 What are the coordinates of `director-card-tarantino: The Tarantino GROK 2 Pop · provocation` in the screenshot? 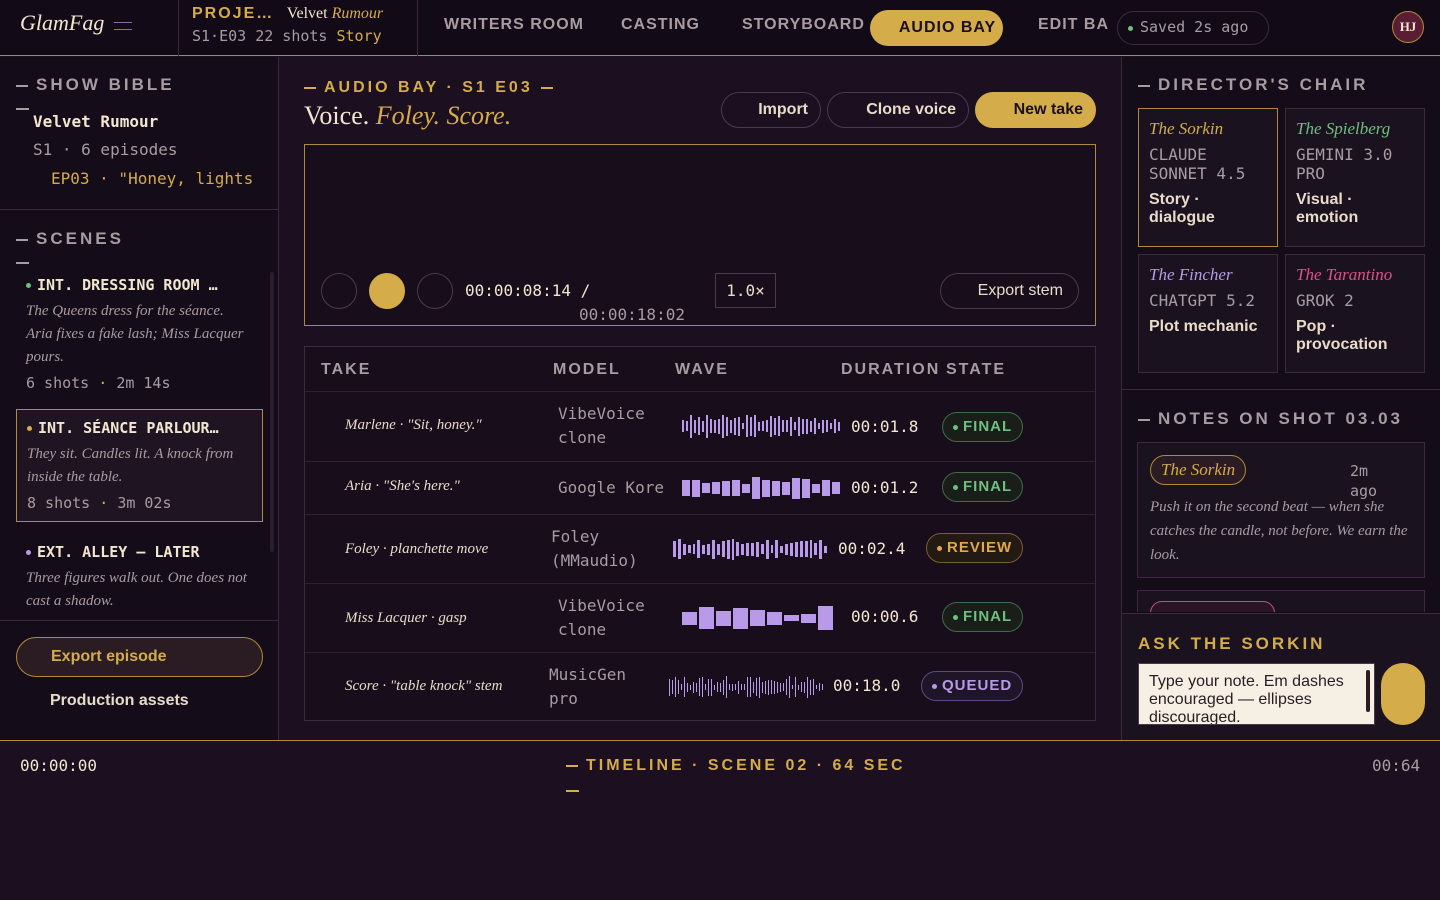 It's located at (1355, 313).